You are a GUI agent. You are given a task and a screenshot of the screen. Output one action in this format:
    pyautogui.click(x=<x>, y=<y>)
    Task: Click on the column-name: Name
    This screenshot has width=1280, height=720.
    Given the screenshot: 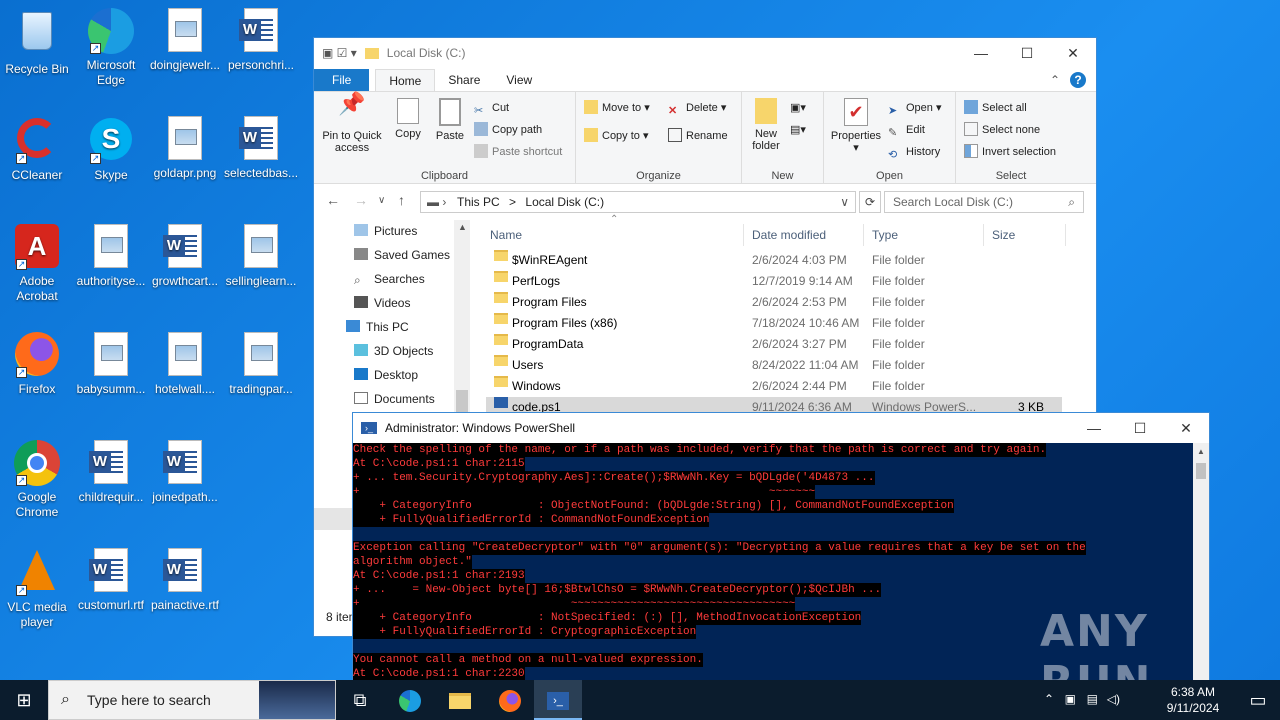 What is the action you would take?
    pyautogui.click(x=614, y=235)
    